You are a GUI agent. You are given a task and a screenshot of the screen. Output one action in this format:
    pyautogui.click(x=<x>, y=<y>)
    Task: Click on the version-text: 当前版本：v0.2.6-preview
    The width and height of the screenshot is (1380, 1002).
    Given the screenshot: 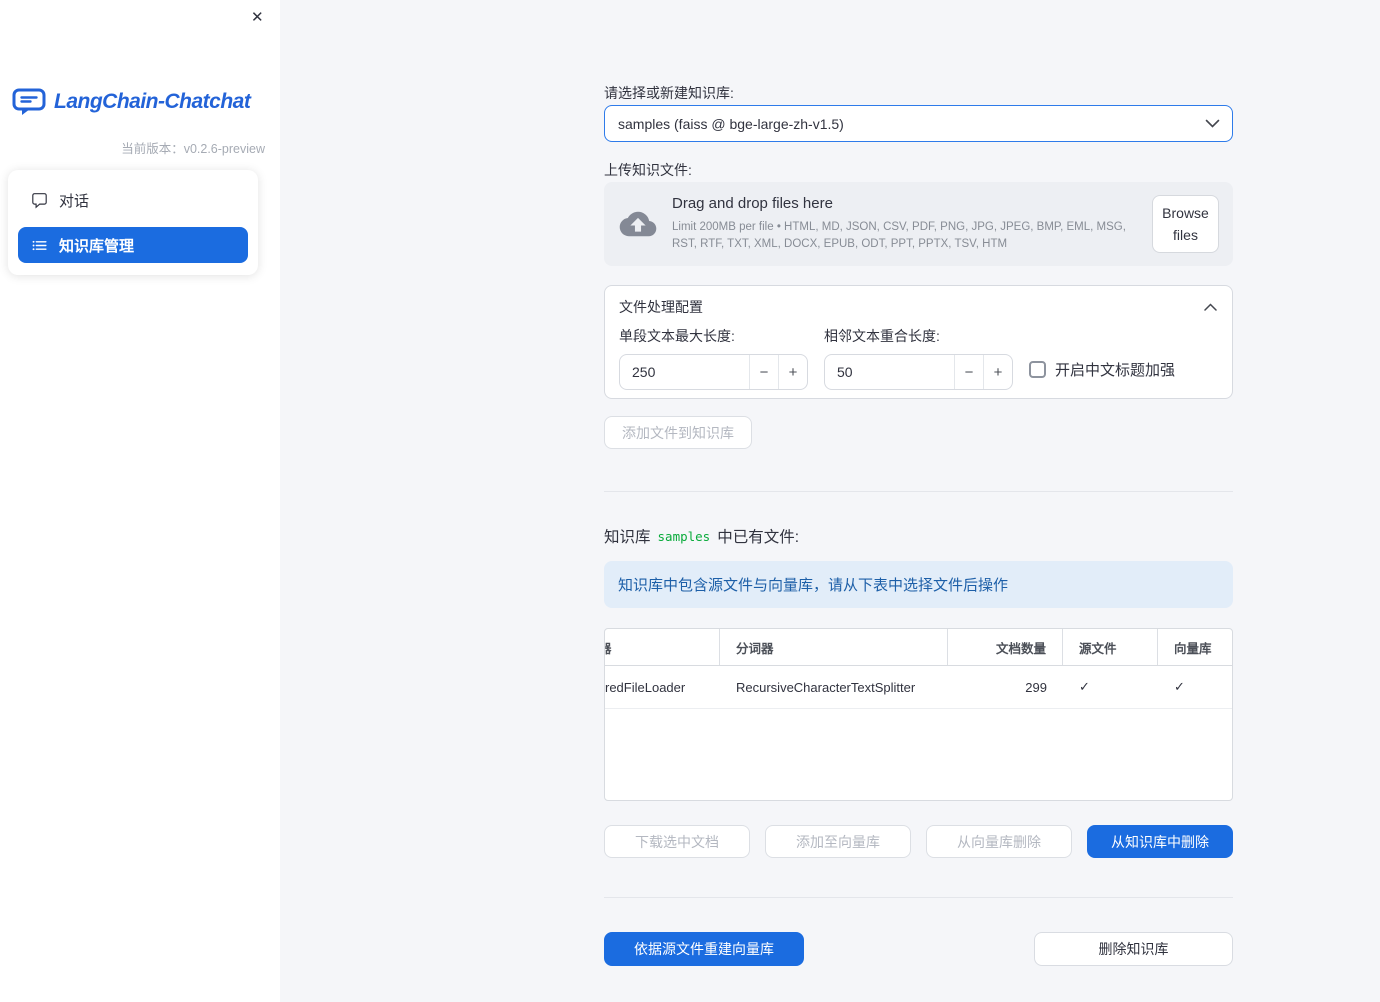 What is the action you would take?
    pyautogui.click(x=193, y=149)
    